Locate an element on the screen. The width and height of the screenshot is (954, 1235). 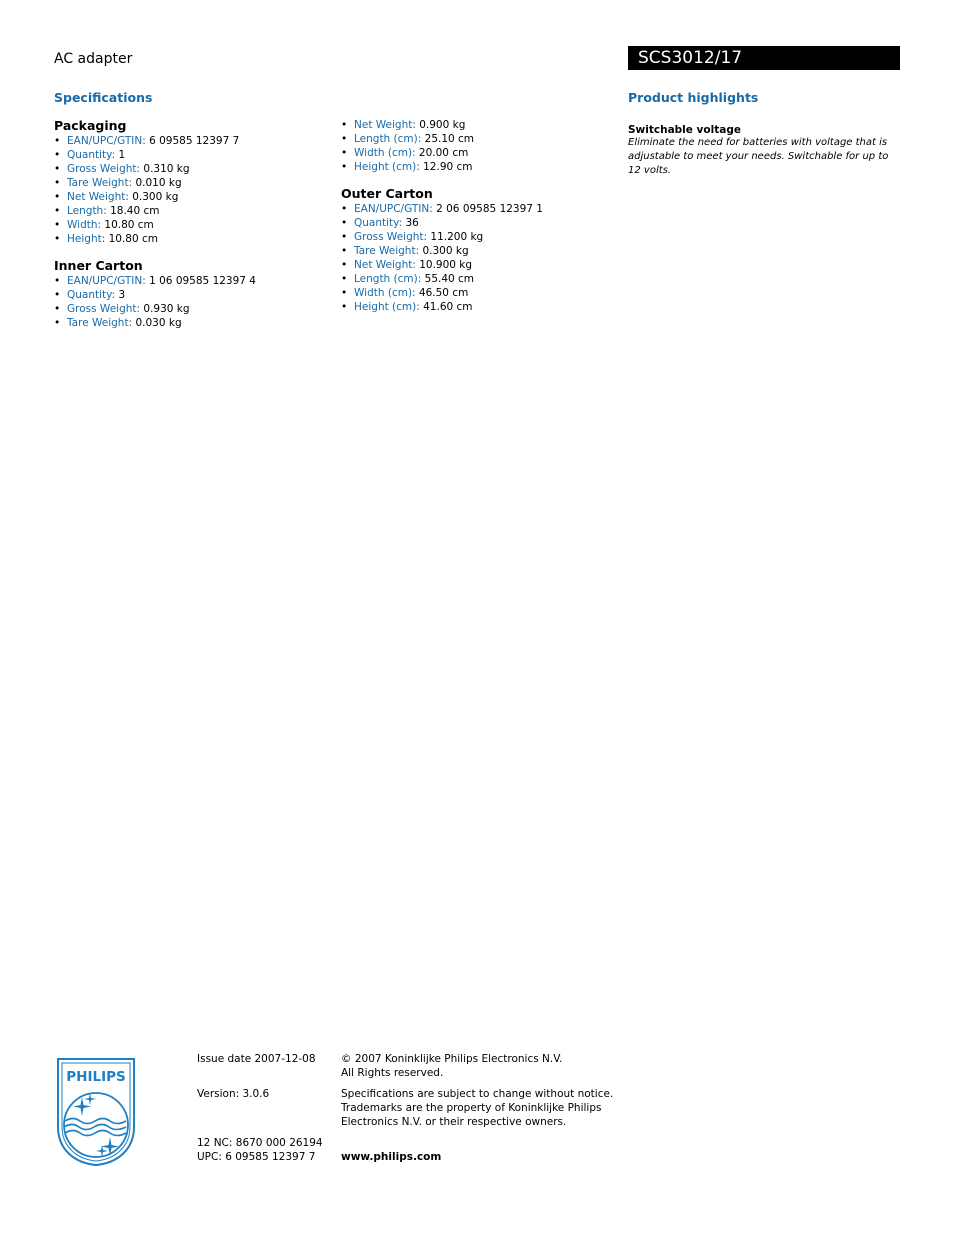
spec-item: EAN/UPC/GTIN: 6 09585 12397 7 is located at coordinates (189, 141).